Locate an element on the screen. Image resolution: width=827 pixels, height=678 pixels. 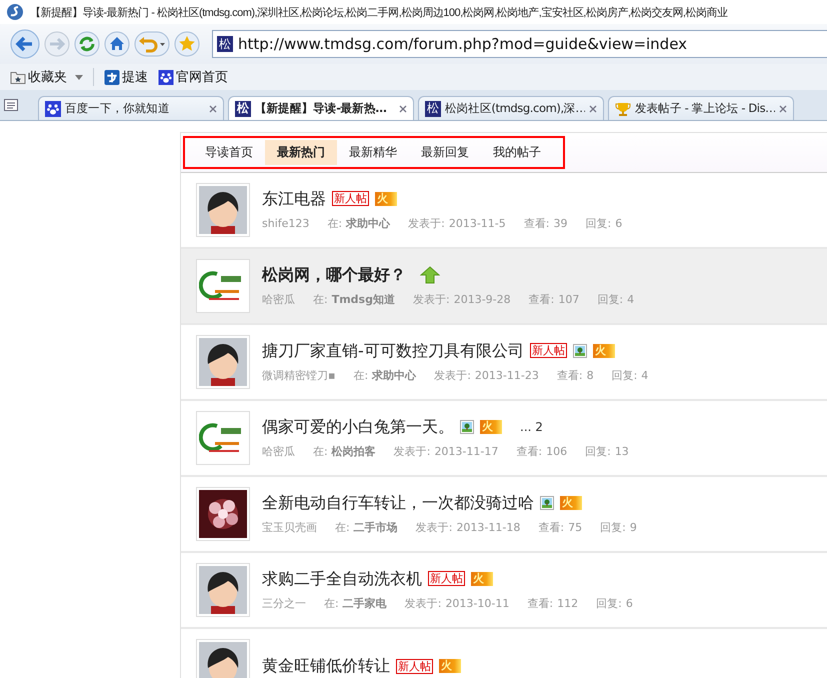
address-field: 松 http://www.tmdsg.com/forum.php?mod=guide&view=index is located at coordinates (519, 44).